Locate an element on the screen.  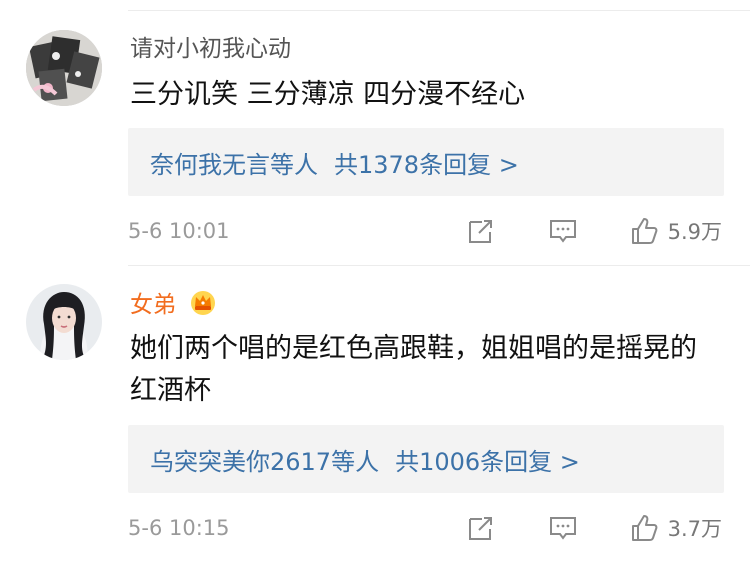
comment-username: 请对小初我心动 is located at coordinates (210, 49).